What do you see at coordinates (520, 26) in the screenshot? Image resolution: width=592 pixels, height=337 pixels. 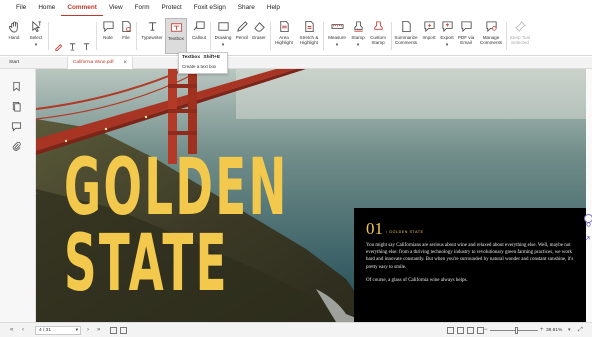 I see `pin-icon` at bounding box center [520, 26].